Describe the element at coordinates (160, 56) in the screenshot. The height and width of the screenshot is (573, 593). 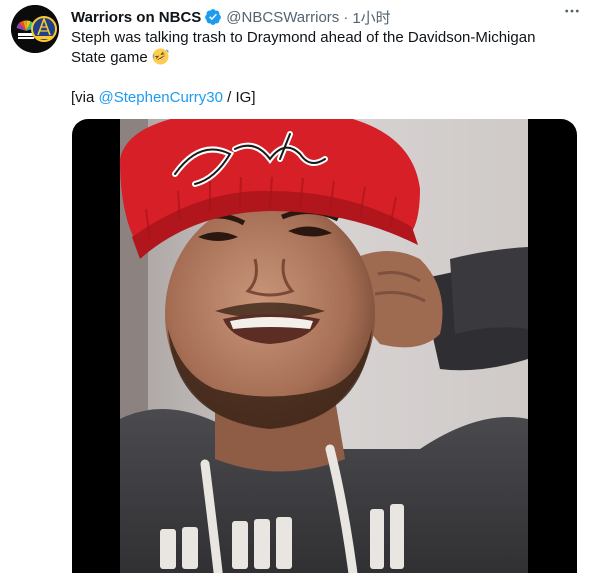
I see `rolling-on-floor-laughing-emoji` at that location.